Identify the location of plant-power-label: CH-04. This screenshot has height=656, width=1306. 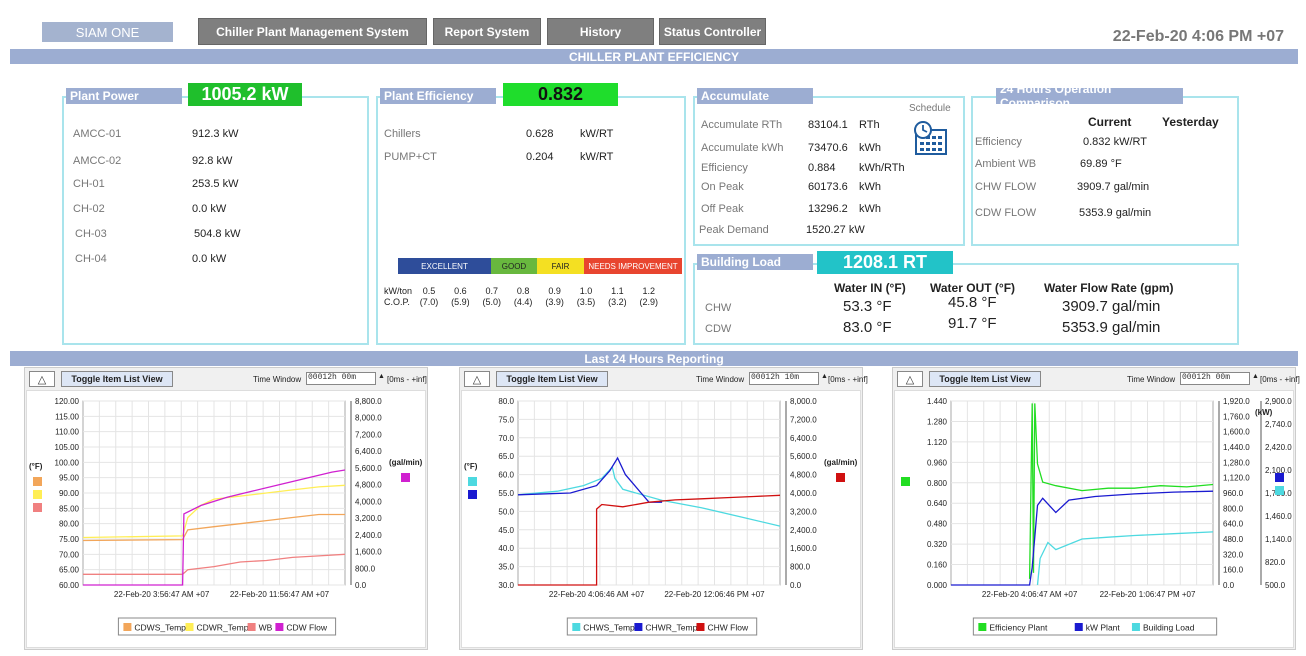
(91, 259).